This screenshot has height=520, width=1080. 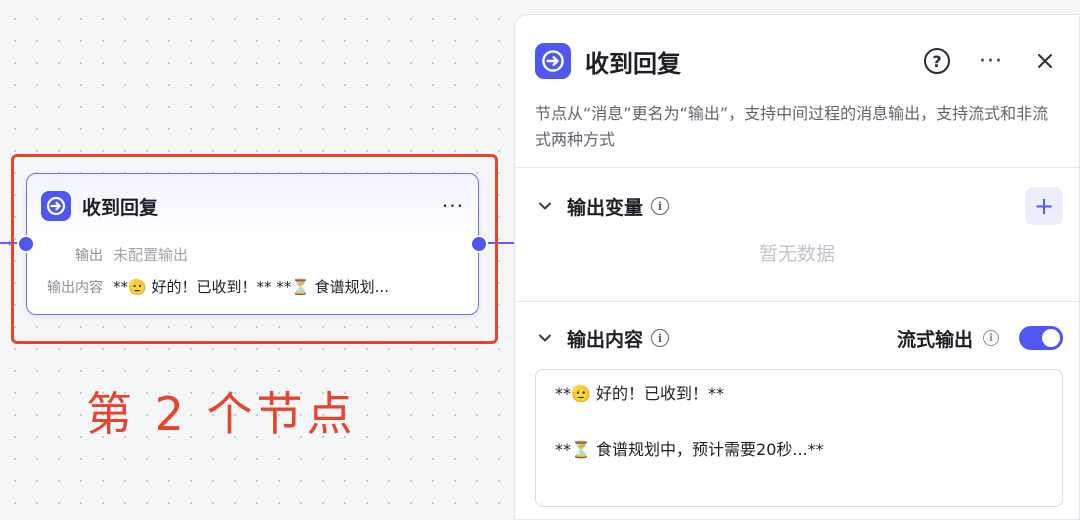 What do you see at coordinates (107, 254) in the screenshot?
I see `node-output-row: 输出 未配置输出` at bounding box center [107, 254].